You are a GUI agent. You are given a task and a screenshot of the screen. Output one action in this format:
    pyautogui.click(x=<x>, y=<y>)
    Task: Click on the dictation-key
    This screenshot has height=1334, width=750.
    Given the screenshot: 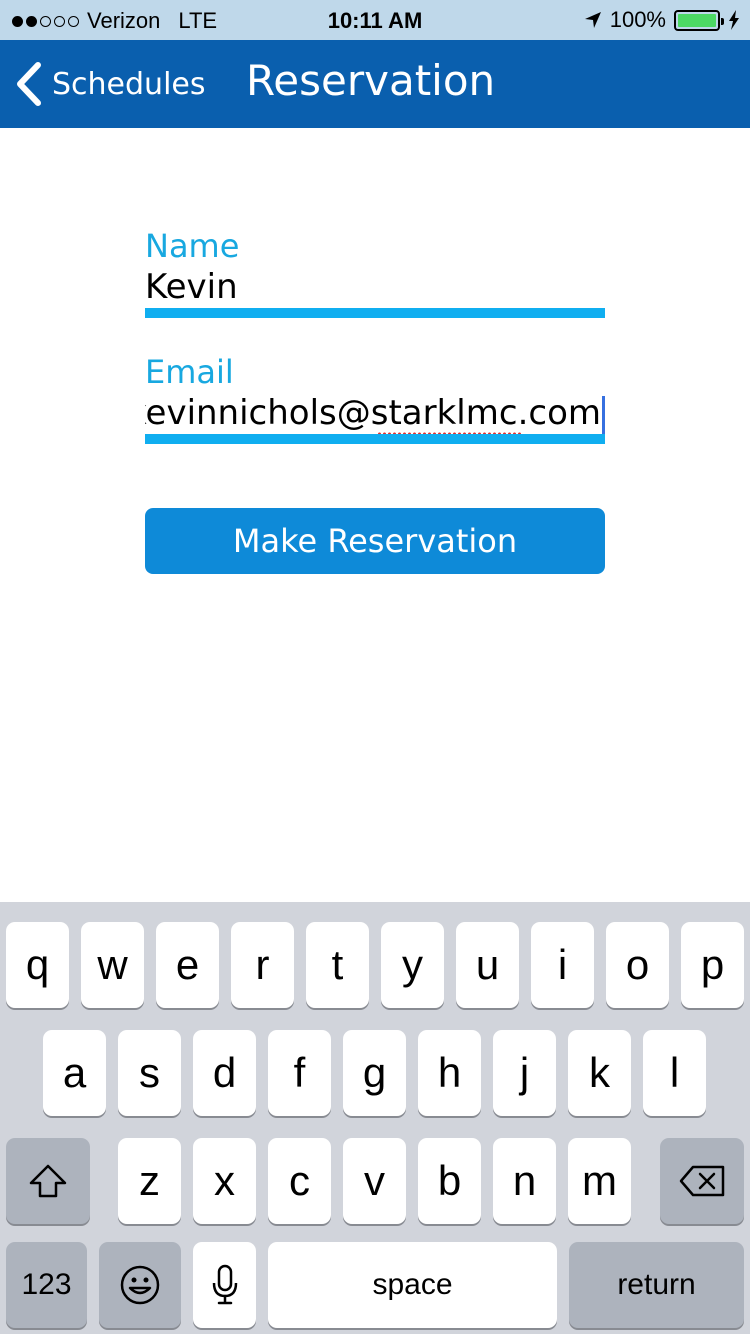 What is the action you would take?
    pyautogui.click(x=224, y=1285)
    